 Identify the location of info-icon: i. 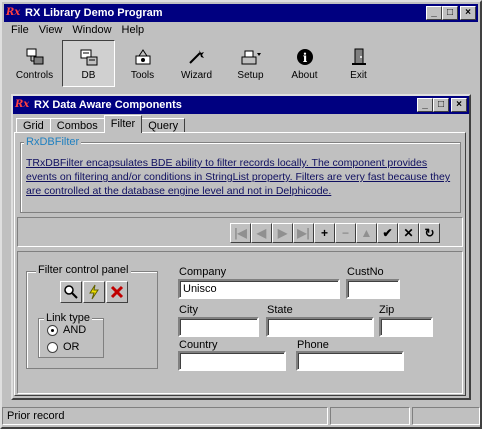
(305, 57).